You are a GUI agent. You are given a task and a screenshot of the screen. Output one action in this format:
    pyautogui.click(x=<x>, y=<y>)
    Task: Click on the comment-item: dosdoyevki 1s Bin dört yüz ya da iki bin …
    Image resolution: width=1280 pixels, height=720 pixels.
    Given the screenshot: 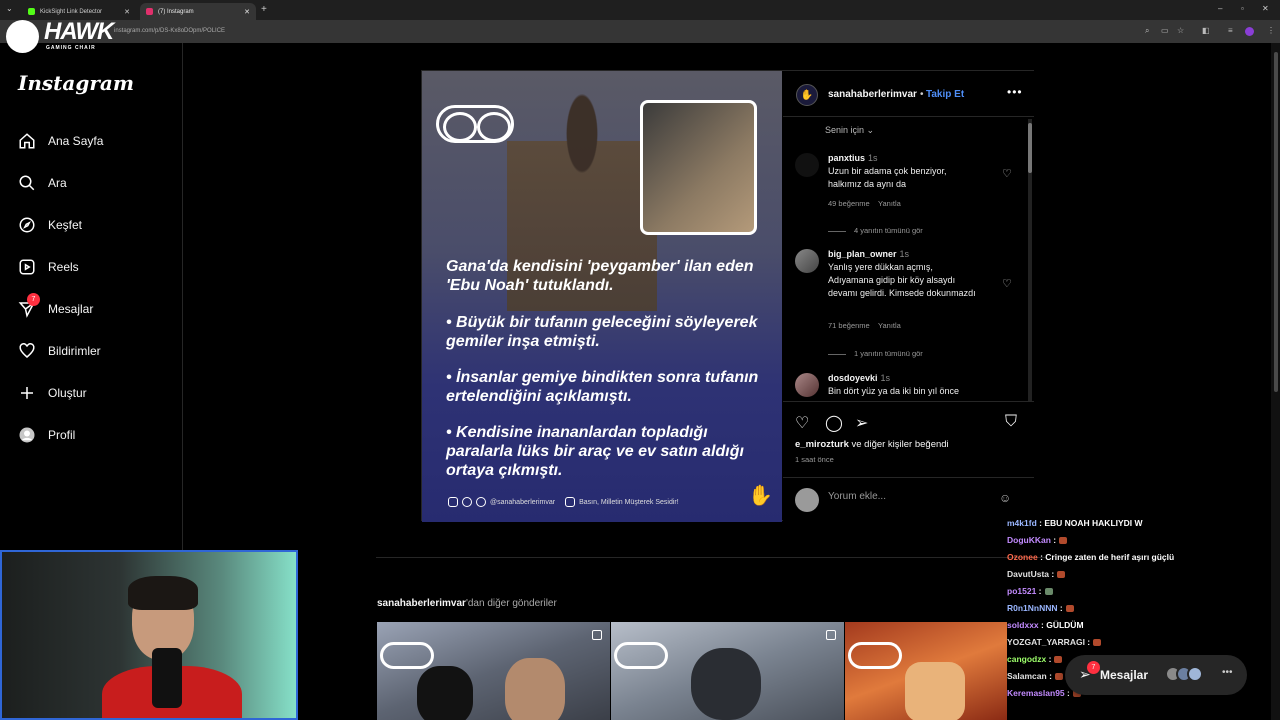 What is the action you would take?
    pyautogui.click(x=905, y=387)
    